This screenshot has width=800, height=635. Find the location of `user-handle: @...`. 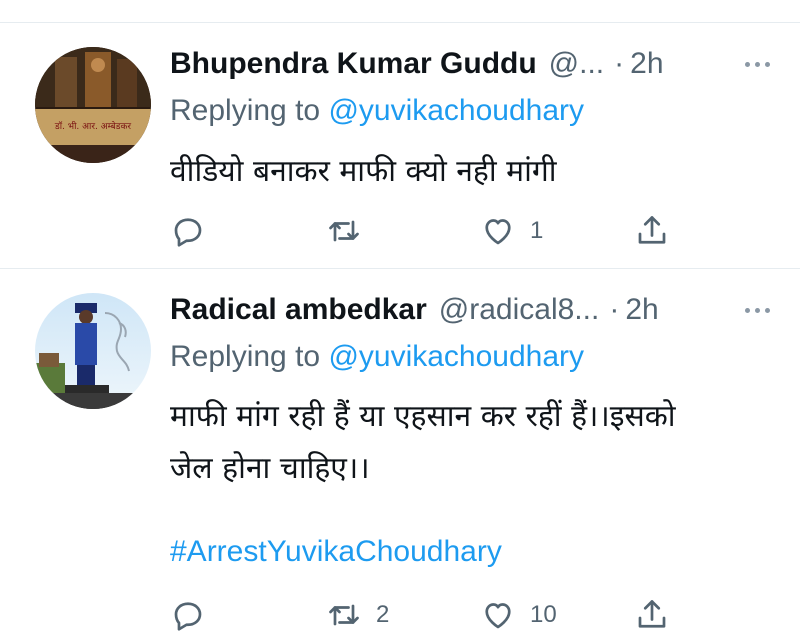

user-handle: @... is located at coordinates (576, 64).